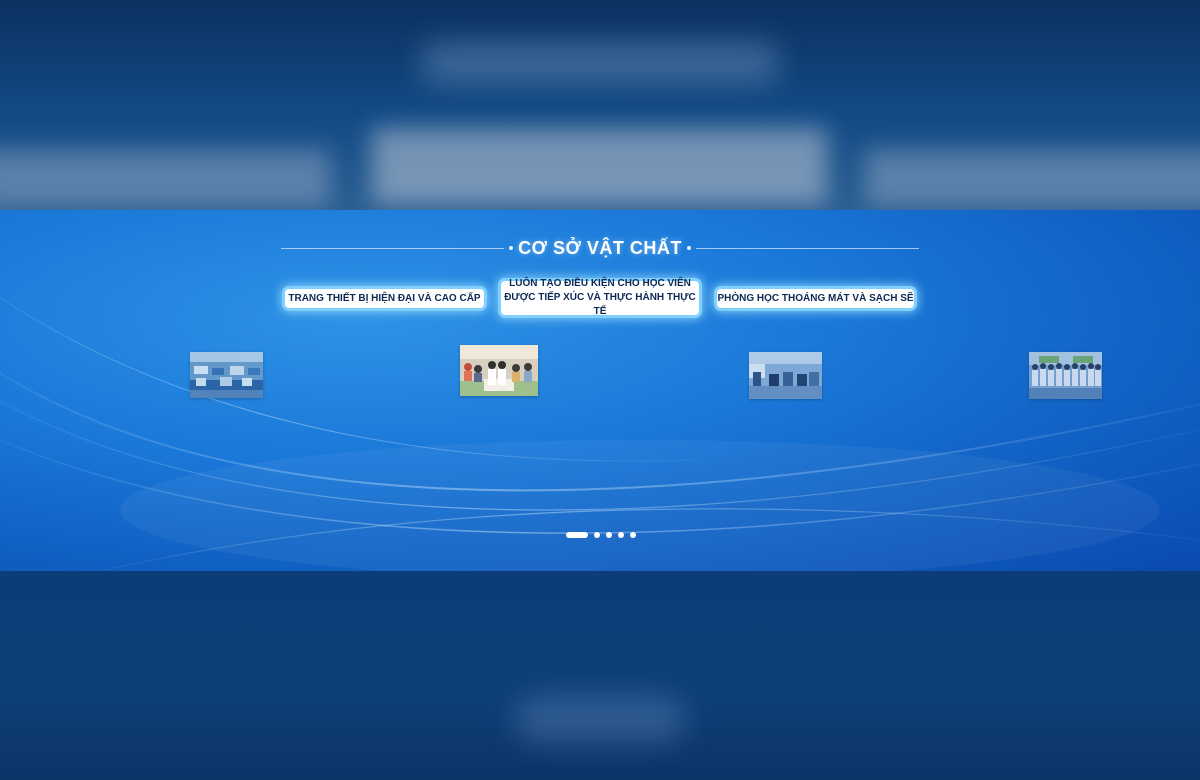  I want to click on tab-label-line-2: ĐƯỢC TIẾP XÚC VÀ THỰC HÀNH THỰC TẾ, so click(600, 304).